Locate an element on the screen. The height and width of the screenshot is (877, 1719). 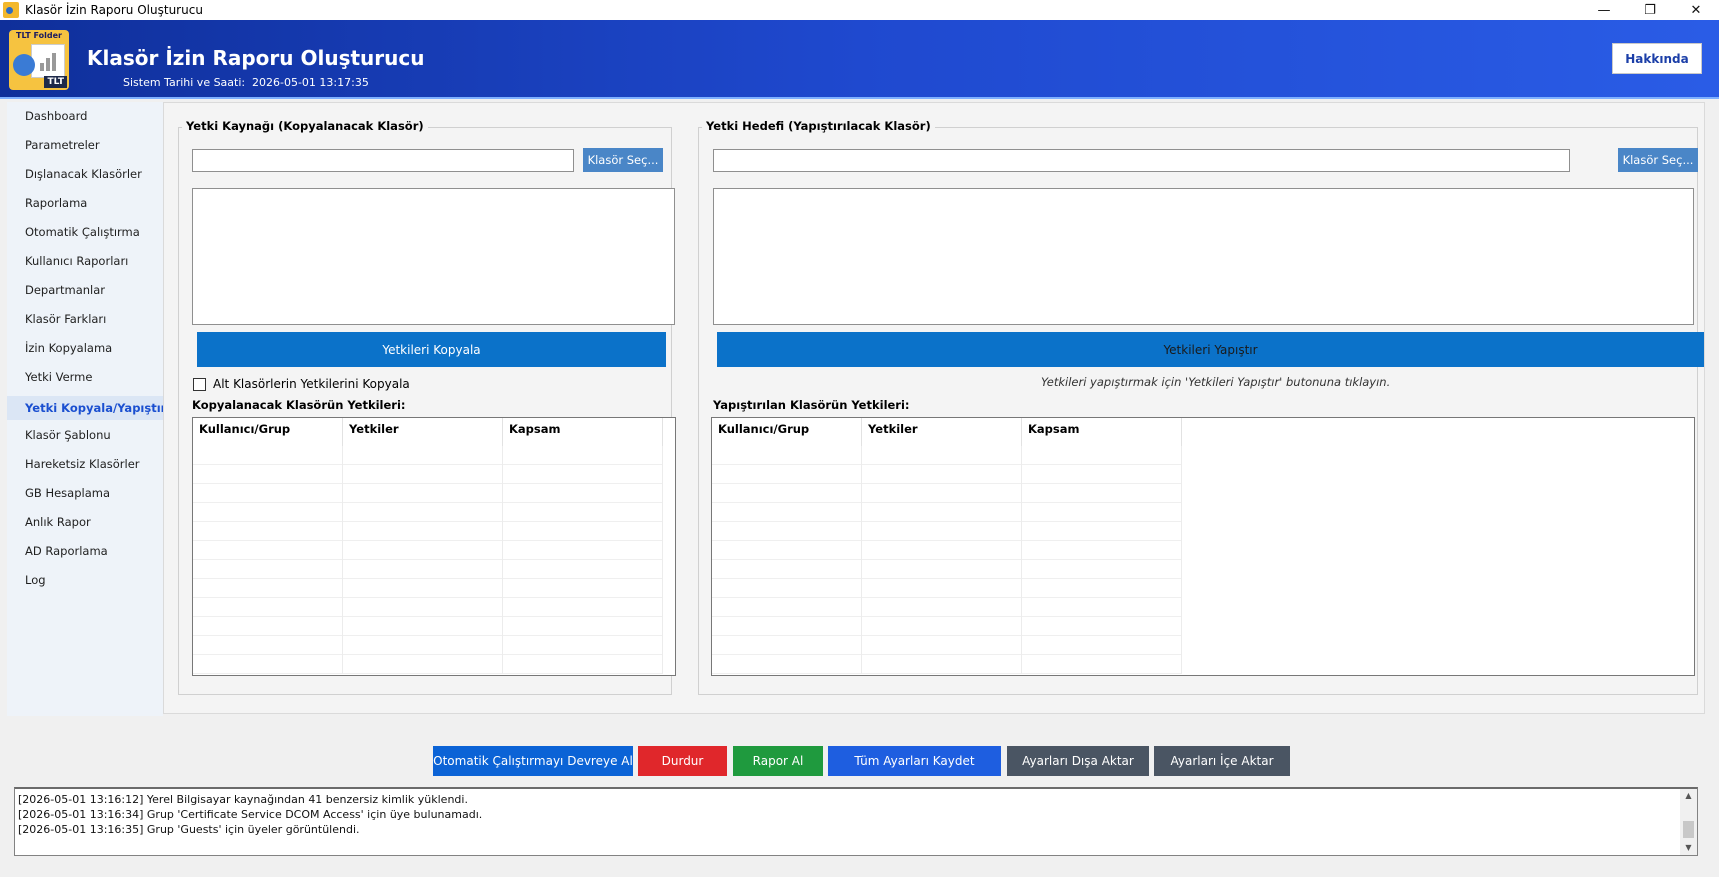
app-title: Klasör İzin Raporu Oluşturucu is located at coordinates (256, 58).